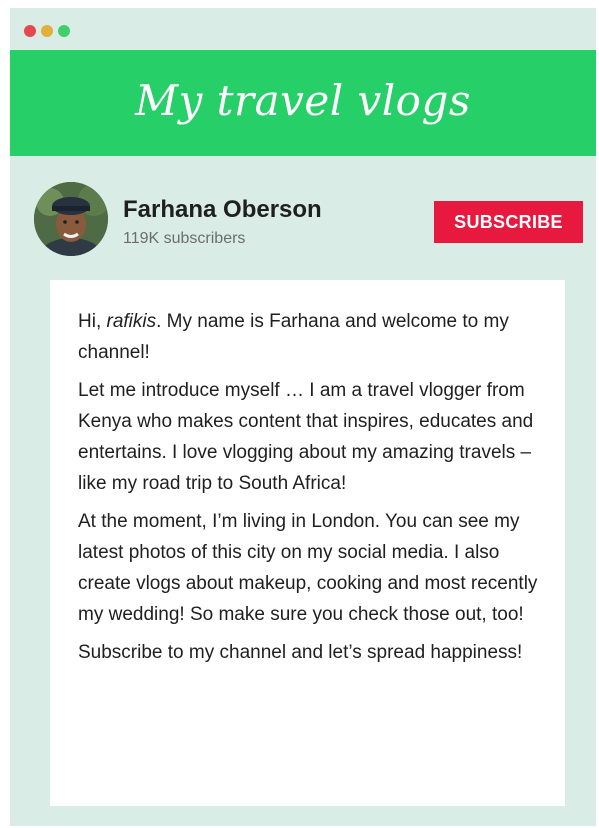 The height and width of the screenshot is (828, 599). I want to click on banner-title: My travel vlogs, so click(303, 100).